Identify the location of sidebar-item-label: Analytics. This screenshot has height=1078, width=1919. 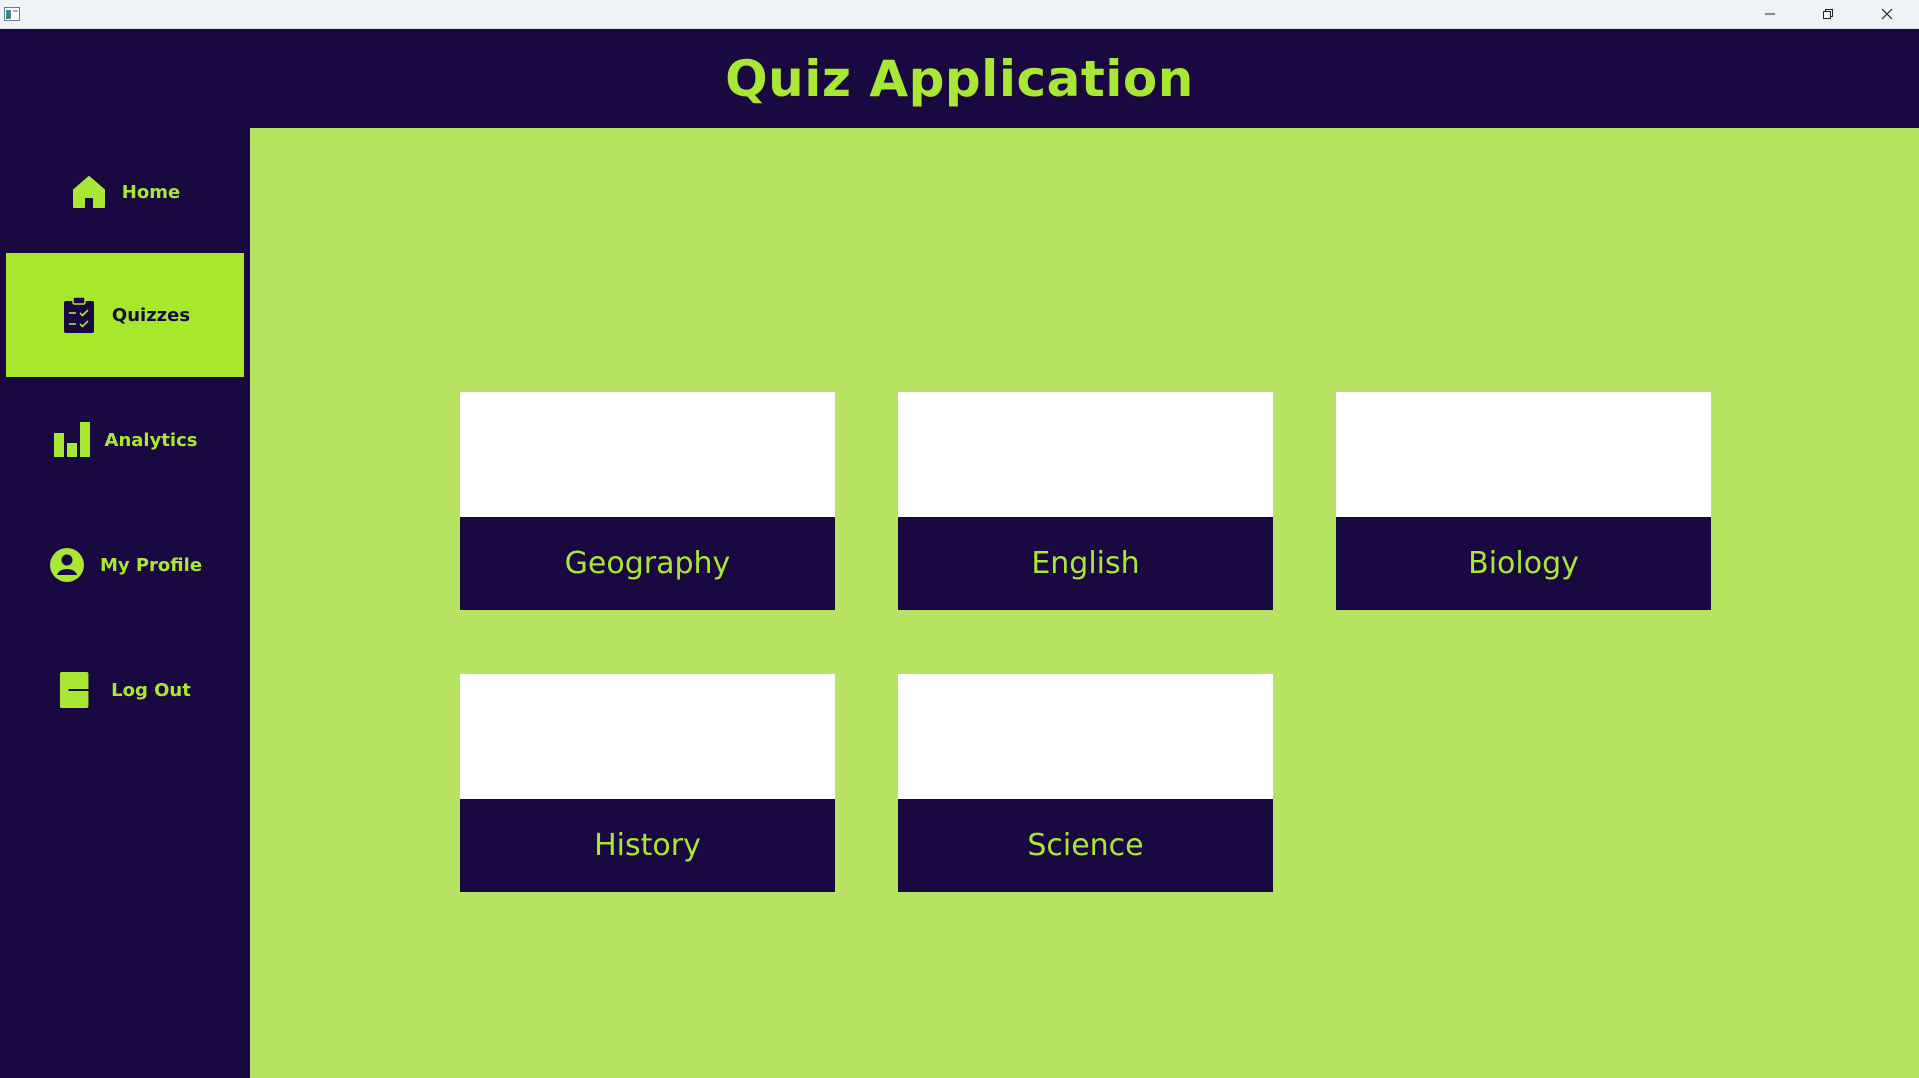
(151, 440).